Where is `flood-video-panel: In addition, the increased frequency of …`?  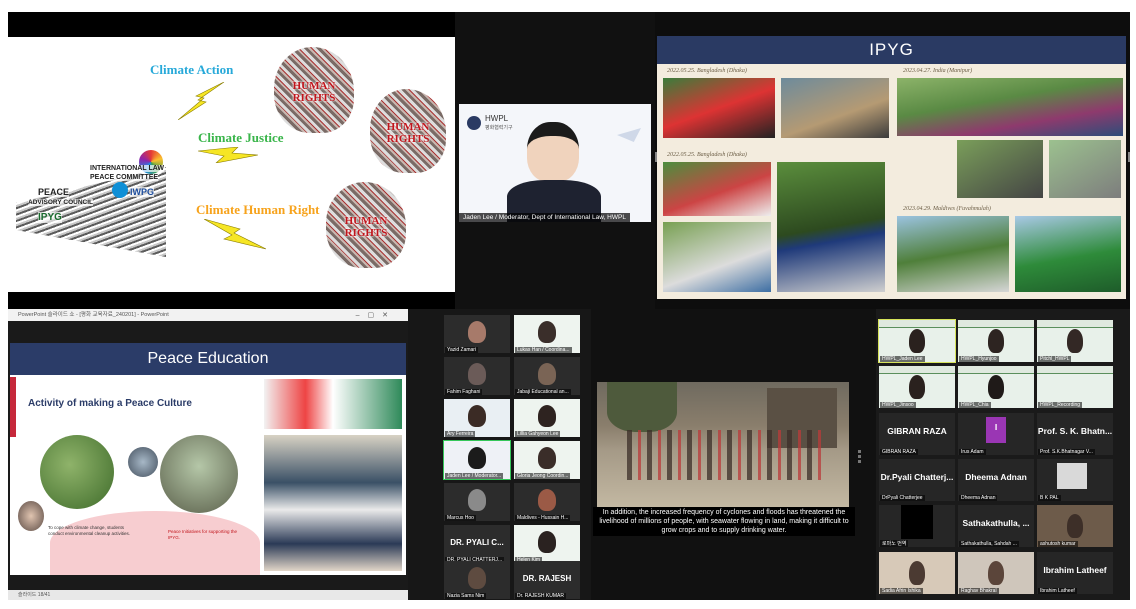
flood-video-panel: In addition, the increased frequency of … is located at coordinates (733, 454).